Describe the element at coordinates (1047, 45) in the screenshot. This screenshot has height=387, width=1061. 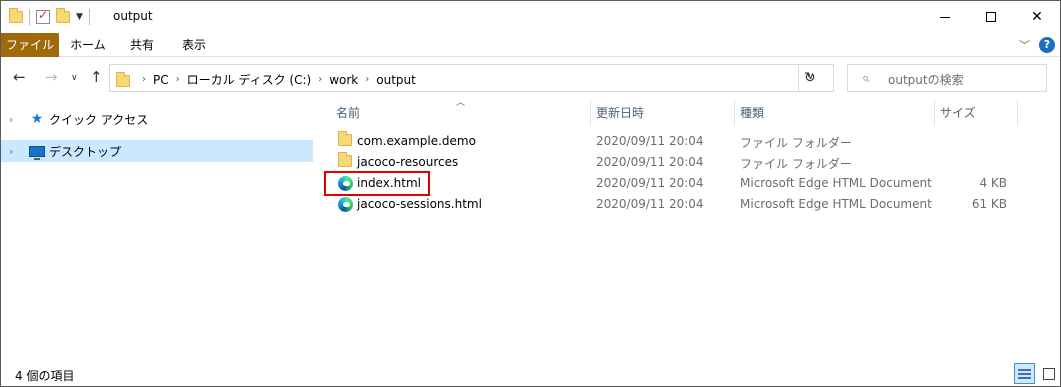
I see `help-icon: ?` at that location.